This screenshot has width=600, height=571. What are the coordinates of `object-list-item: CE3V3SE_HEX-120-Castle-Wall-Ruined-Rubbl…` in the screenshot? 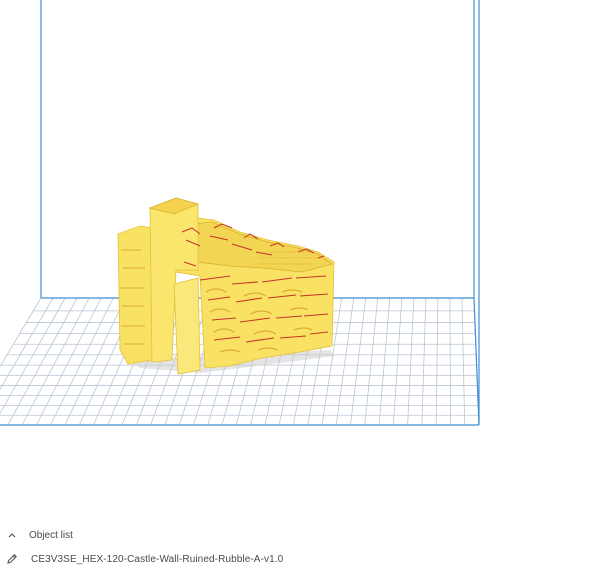 It's located at (300, 559).